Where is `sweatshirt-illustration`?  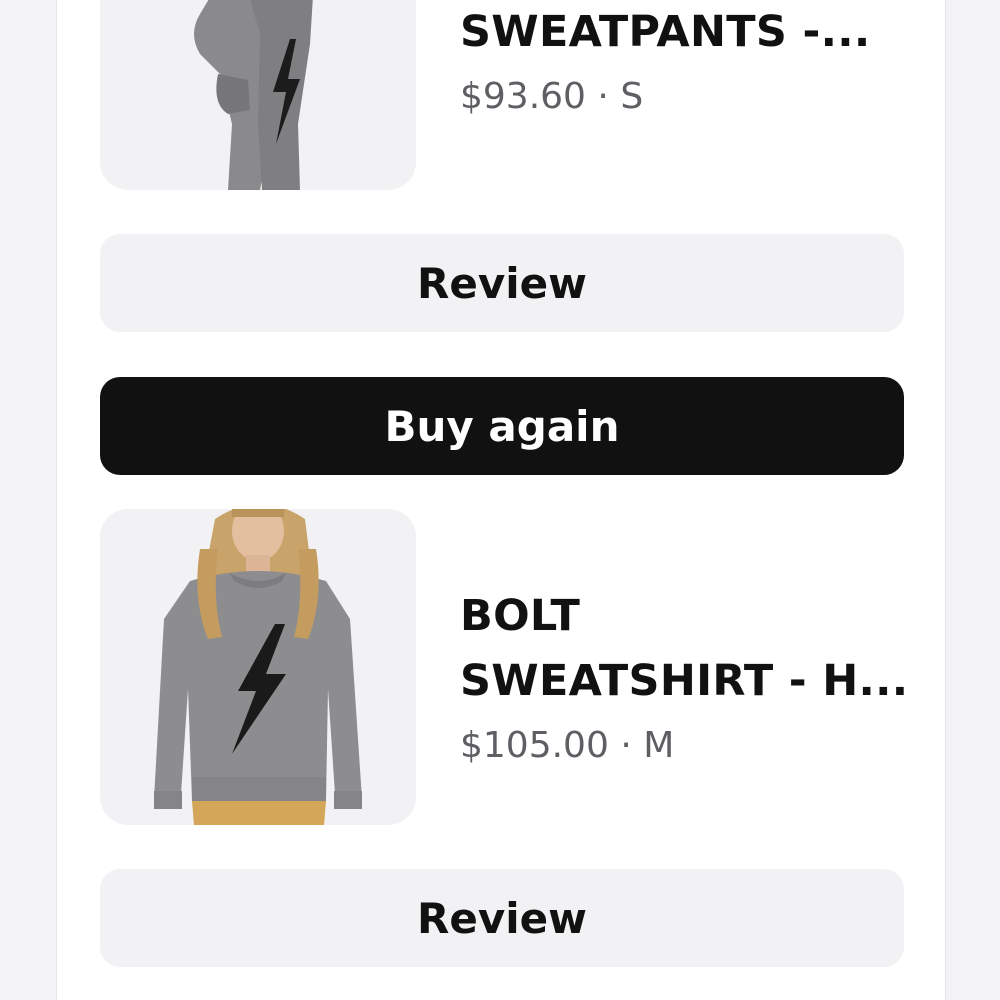 sweatshirt-illustration is located at coordinates (258, 667).